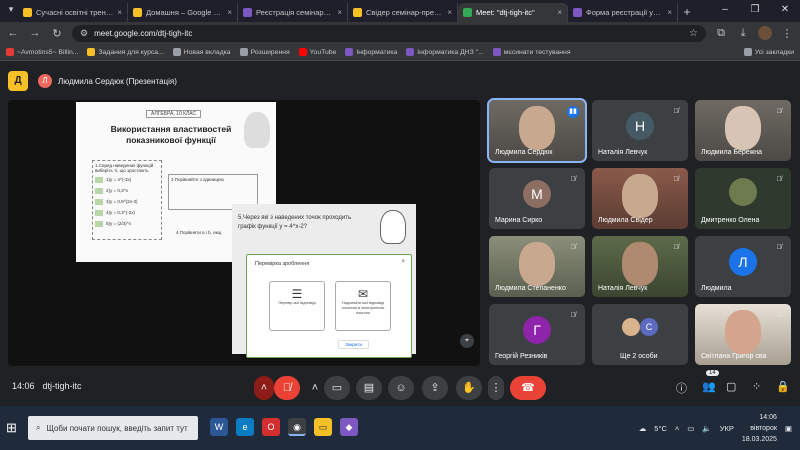 Image resolution: width=800 pixels, height=450 pixels. I want to click on windows-start-icon: ⊞, so click(14, 428).